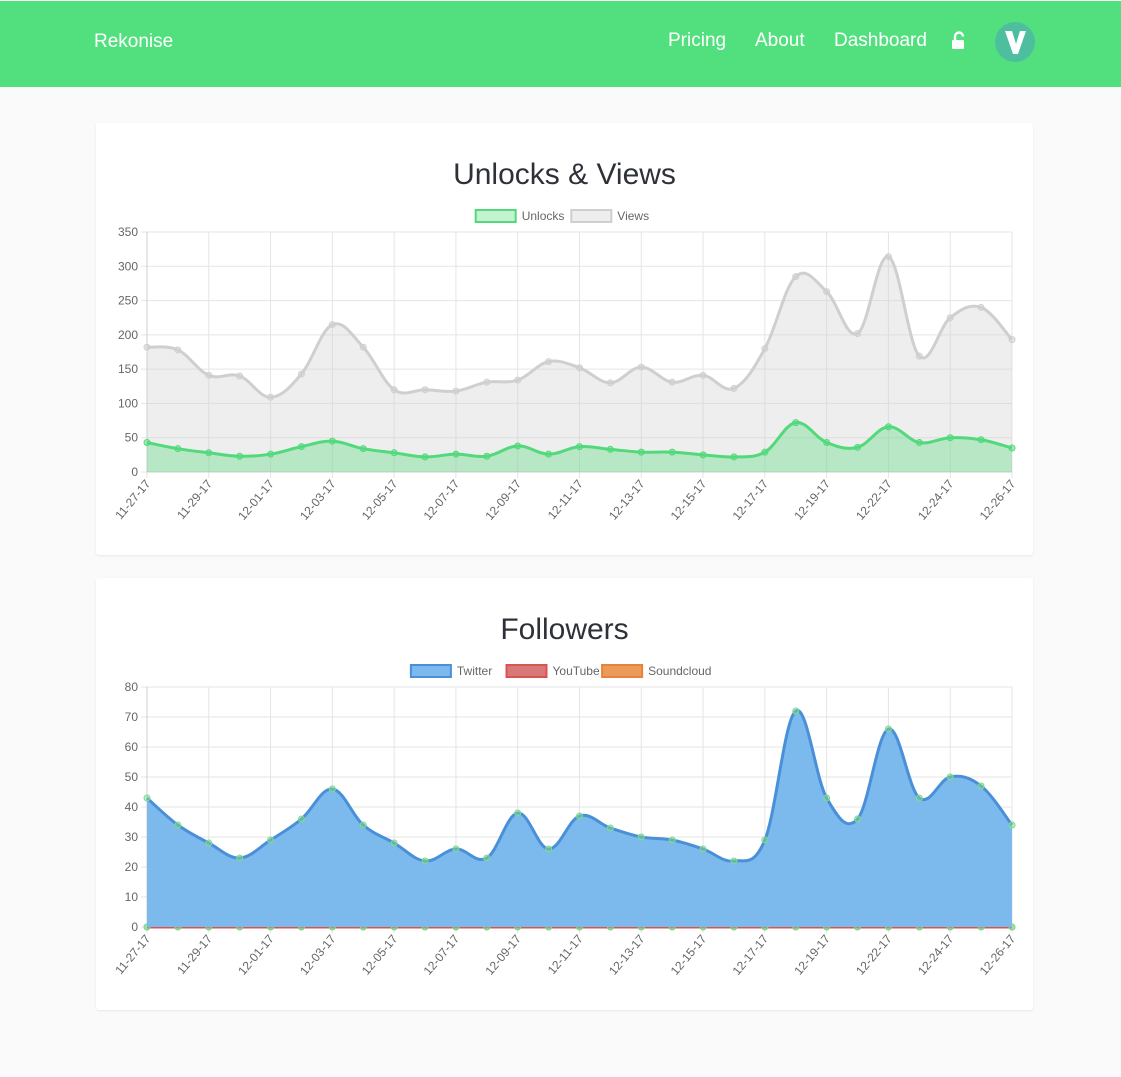  I want to click on y-tick-label: 70, so click(132, 717).